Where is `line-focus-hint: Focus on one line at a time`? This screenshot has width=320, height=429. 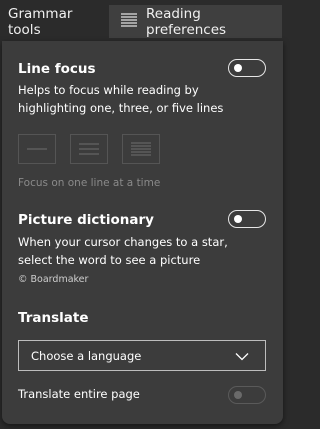 line-focus-hint: Focus on one line at a time is located at coordinates (89, 183).